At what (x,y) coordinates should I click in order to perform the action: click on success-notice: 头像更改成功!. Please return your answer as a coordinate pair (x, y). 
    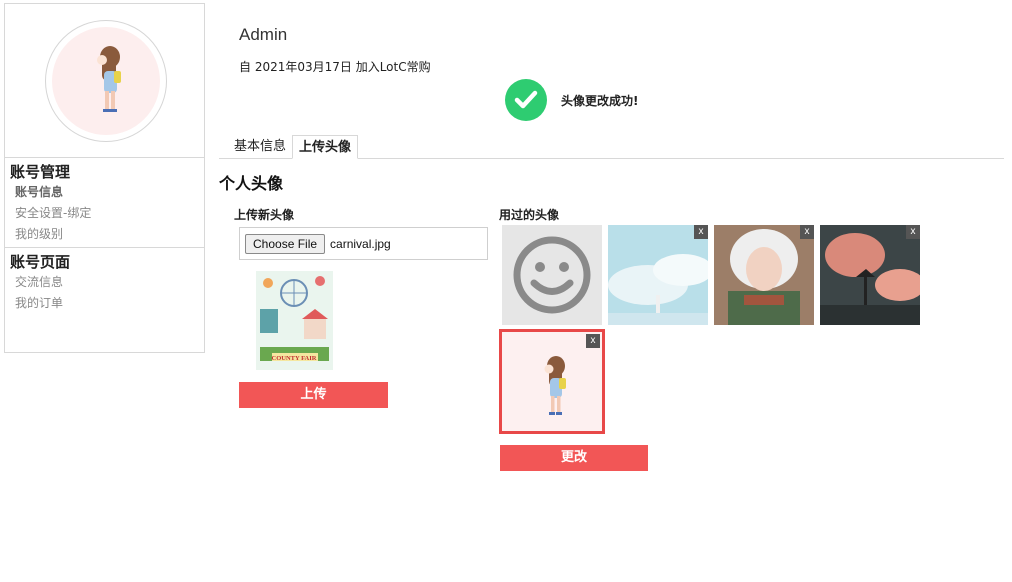
    Looking at the image, I should click on (571, 100).